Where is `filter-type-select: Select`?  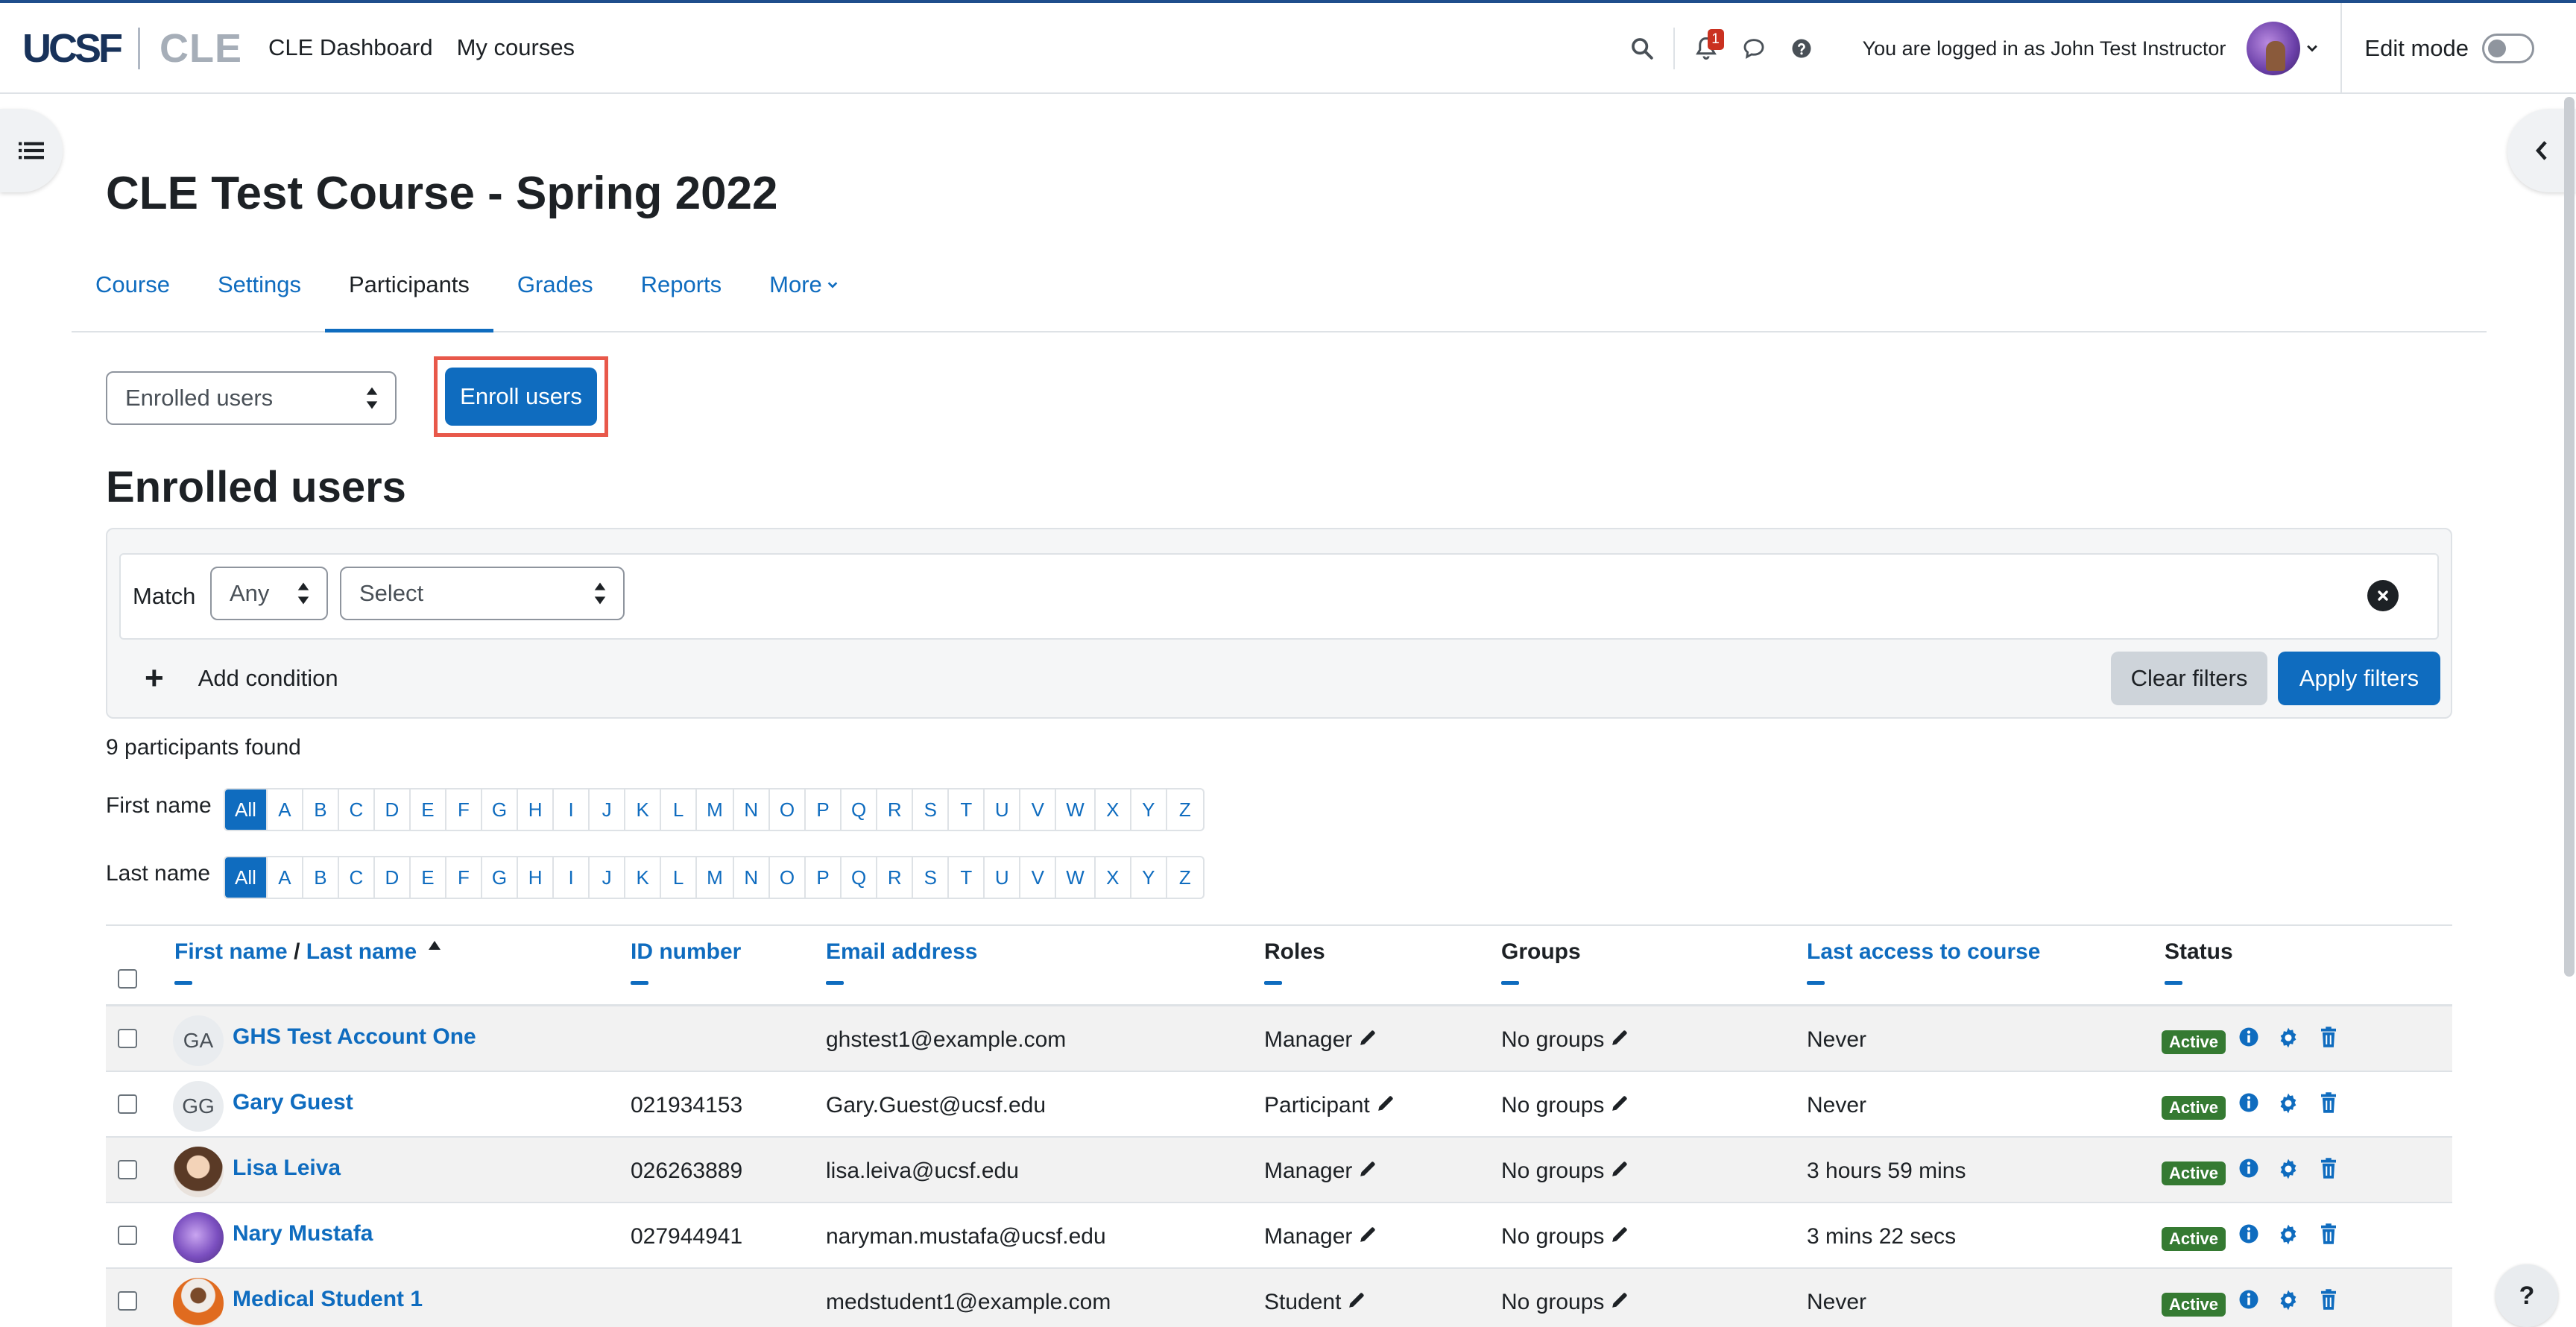 filter-type-select: Select is located at coordinates (482, 593).